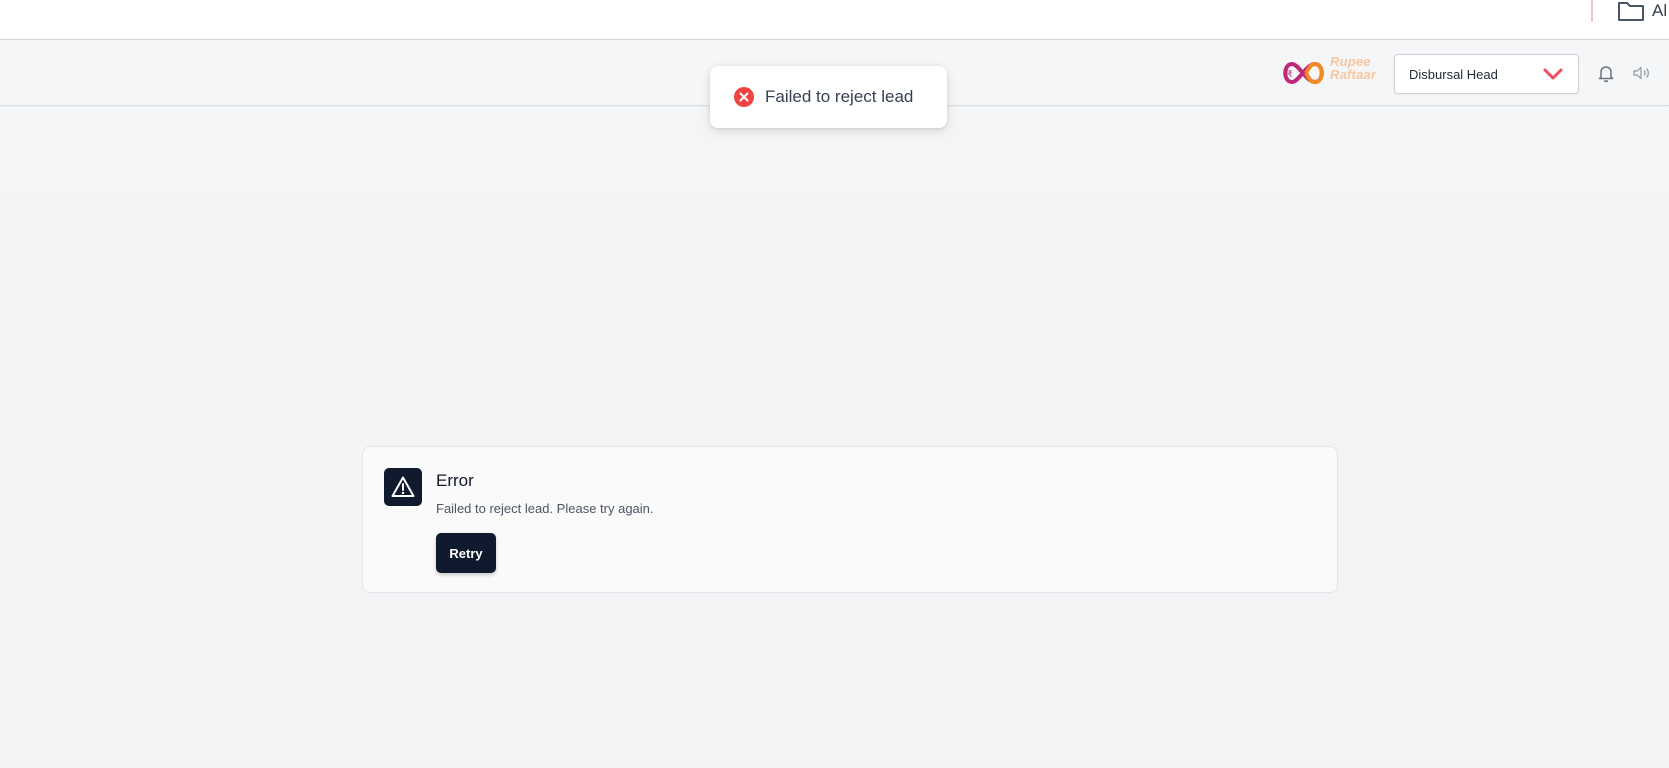  I want to click on folder-icon, so click(1631, 11).